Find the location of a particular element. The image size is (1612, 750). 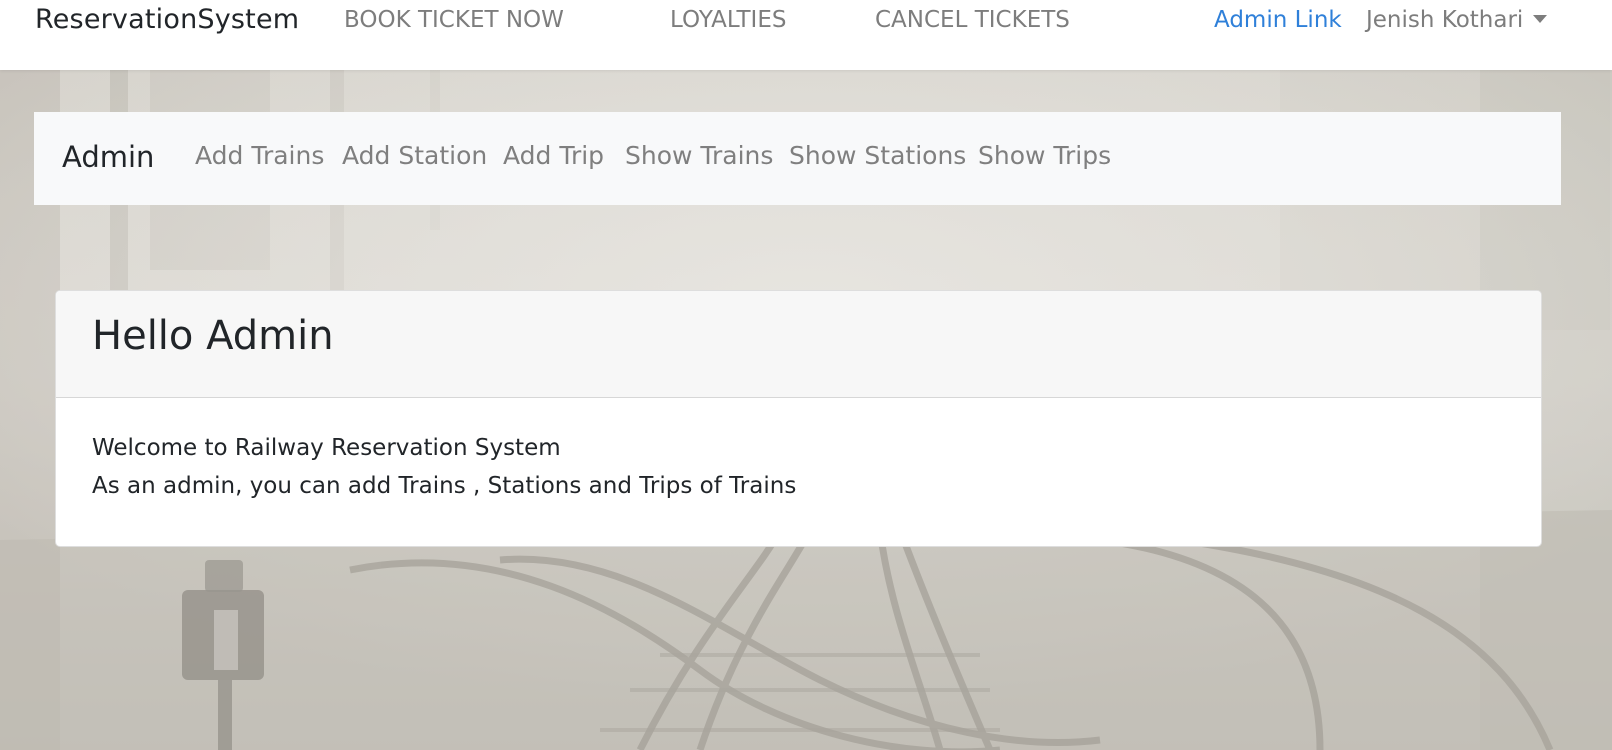

user-name: Jenish Kothari is located at coordinates (1445, 20).